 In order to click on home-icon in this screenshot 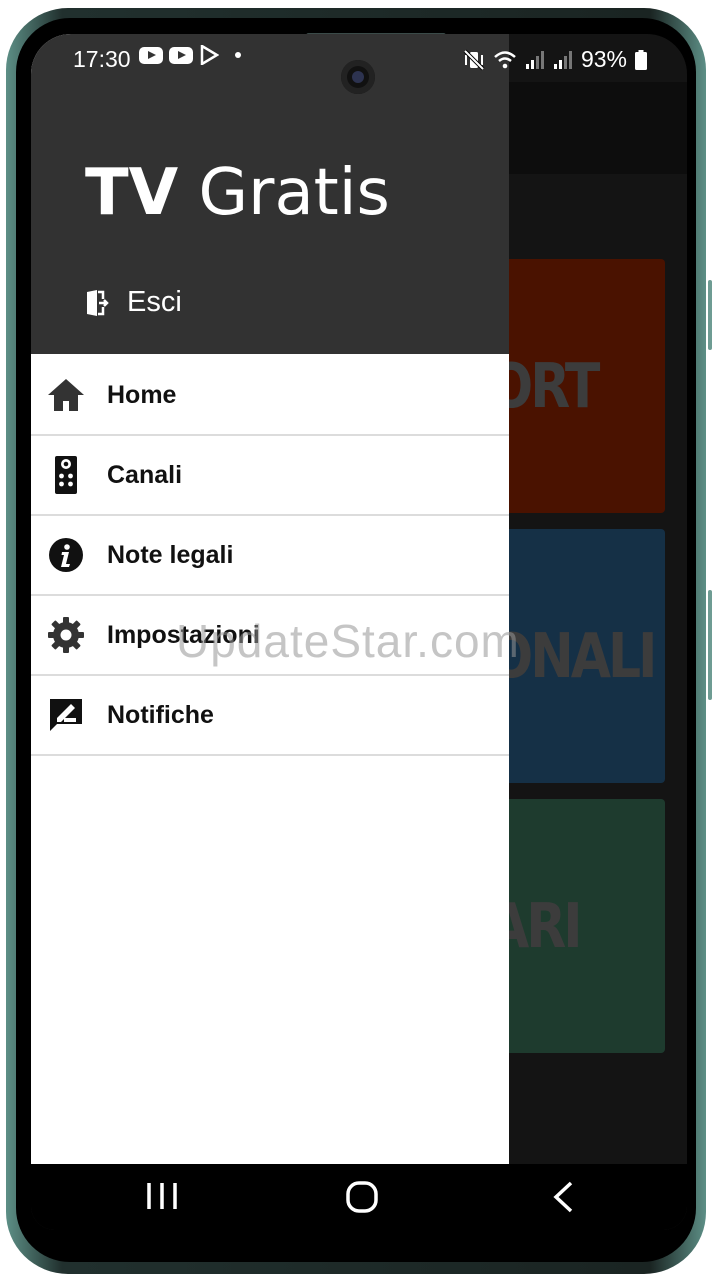, I will do `click(66, 395)`.